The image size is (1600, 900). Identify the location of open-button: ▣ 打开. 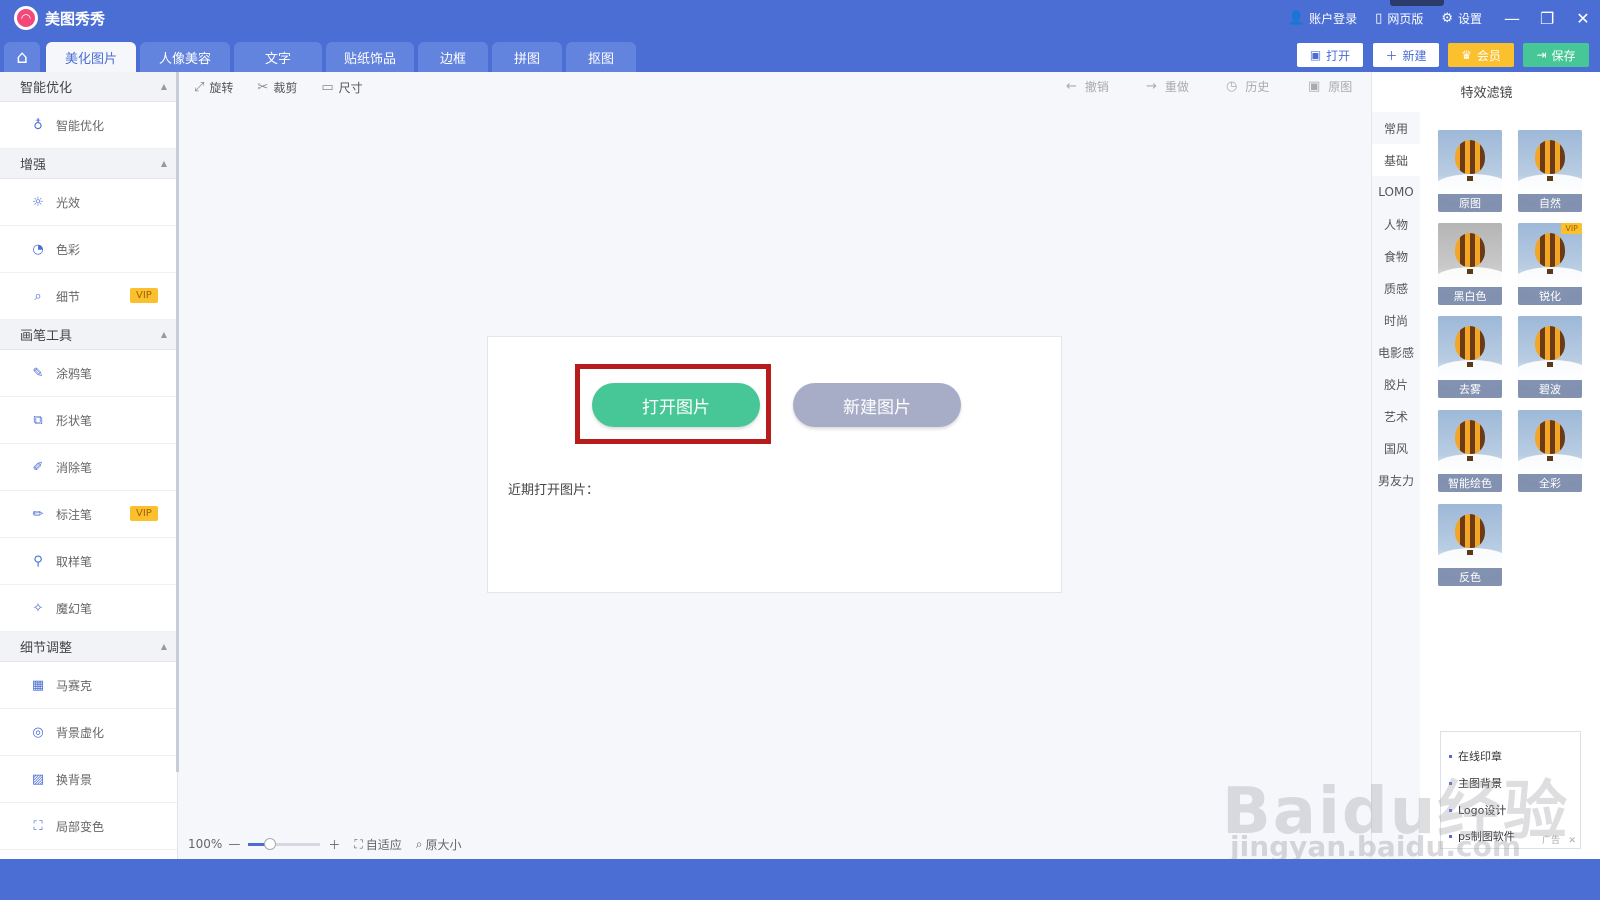
(1330, 55).